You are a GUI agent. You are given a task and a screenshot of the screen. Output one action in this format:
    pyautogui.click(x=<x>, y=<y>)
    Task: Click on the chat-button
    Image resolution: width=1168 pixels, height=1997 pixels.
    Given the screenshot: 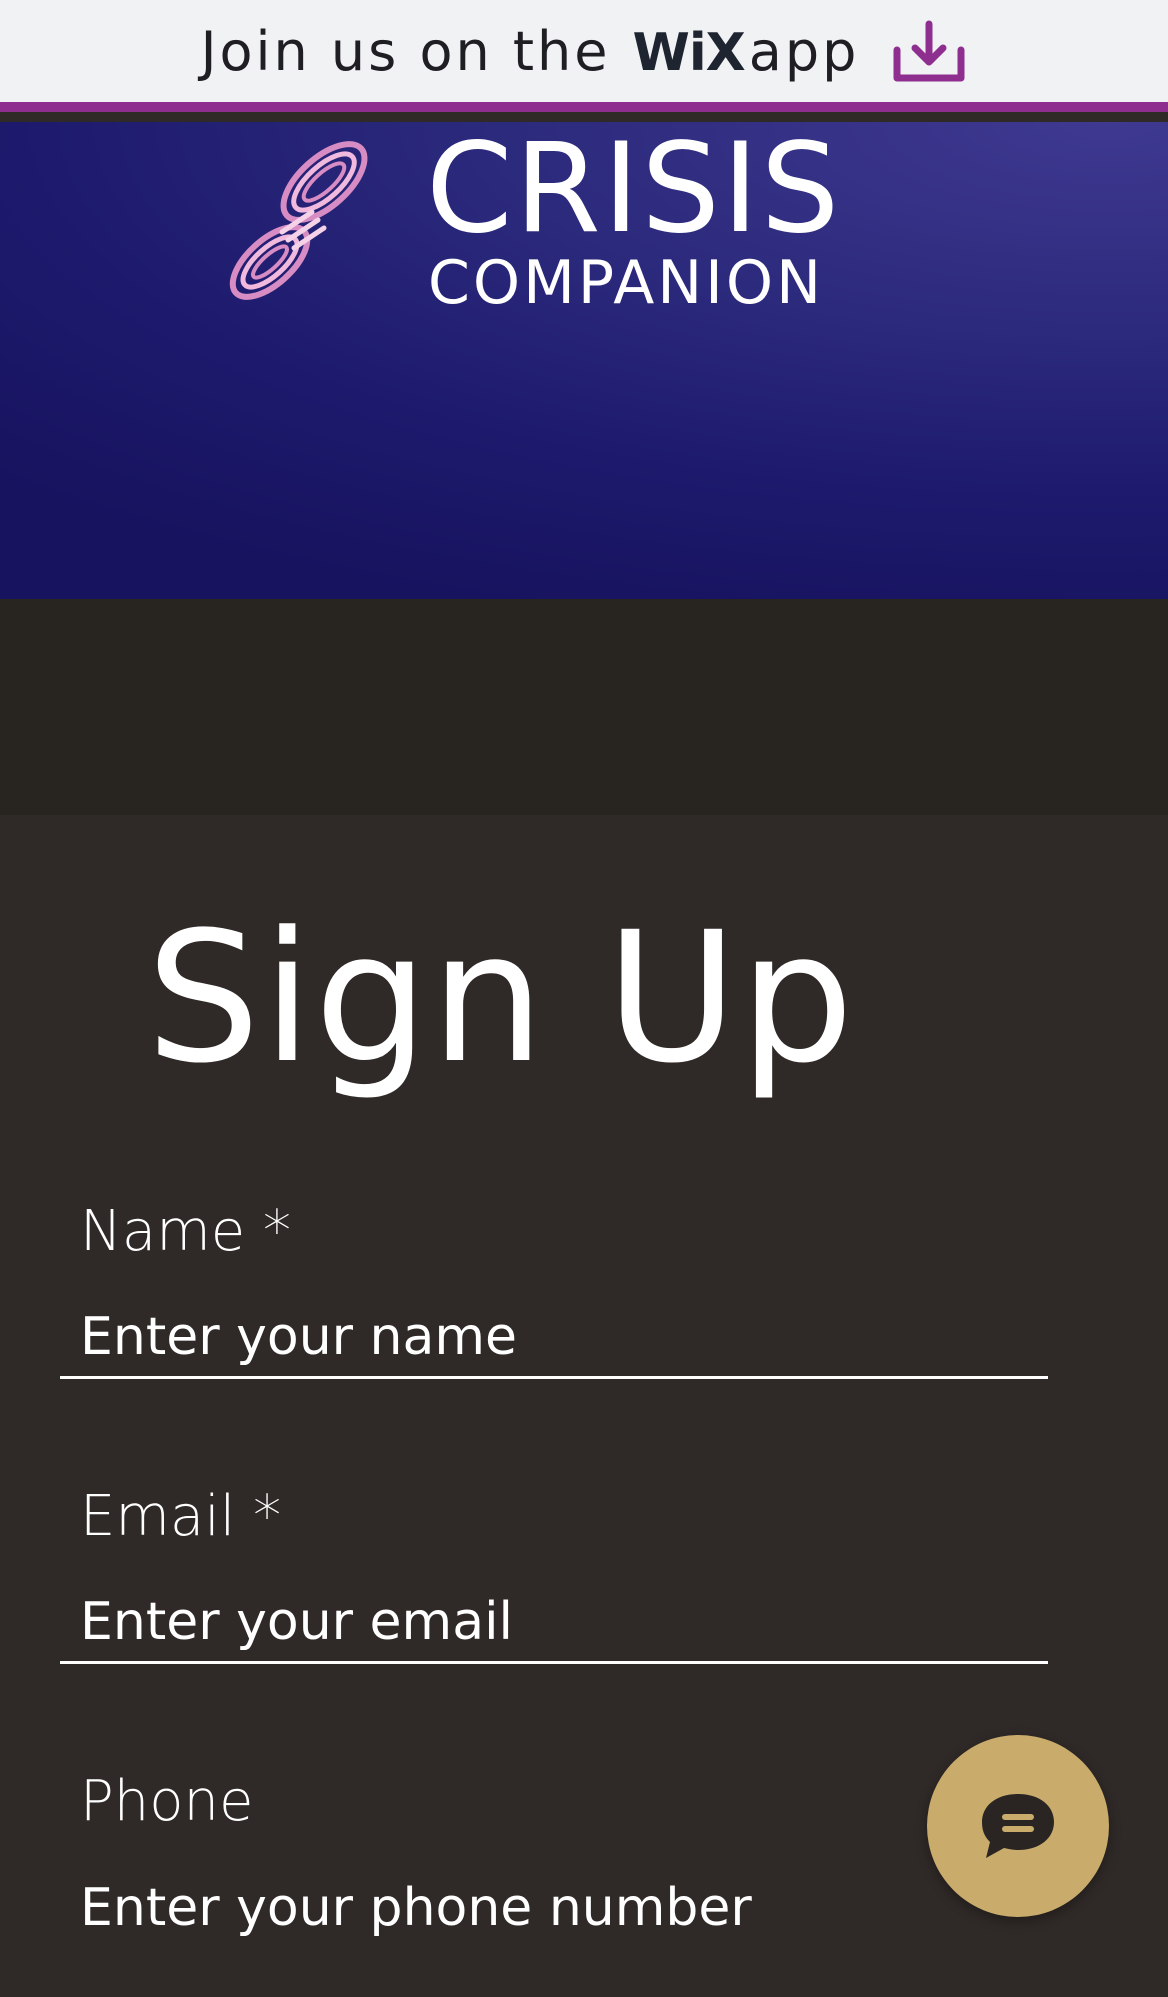 What is the action you would take?
    pyautogui.click(x=1018, y=1826)
    